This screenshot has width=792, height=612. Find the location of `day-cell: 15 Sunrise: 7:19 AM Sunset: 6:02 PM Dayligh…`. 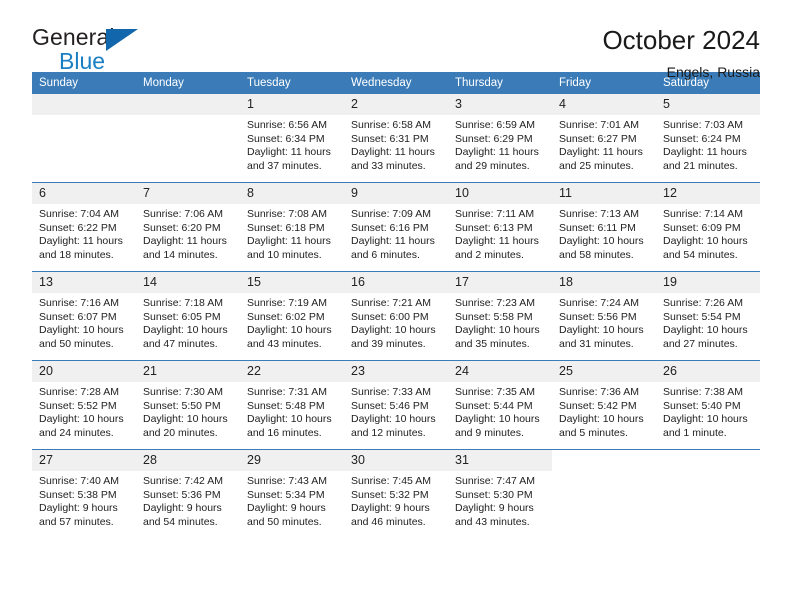

day-cell: 15 Sunrise: 7:19 AM Sunset: 6:02 PM Dayligh… is located at coordinates (292, 316).